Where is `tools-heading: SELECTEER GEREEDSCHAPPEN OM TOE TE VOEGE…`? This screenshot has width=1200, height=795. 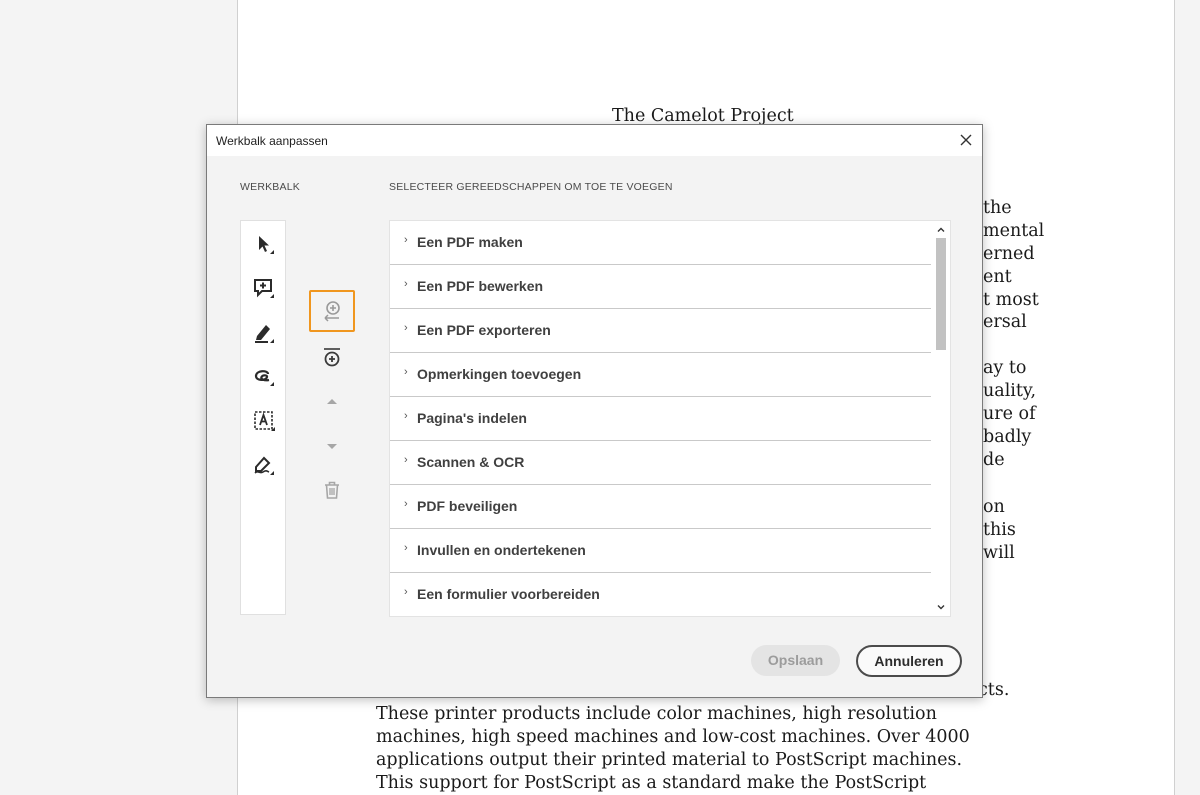
tools-heading: SELECTEER GEREEDSCHAPPEN OM TOE TE VOEGE… is located at coordinates (531, 187).